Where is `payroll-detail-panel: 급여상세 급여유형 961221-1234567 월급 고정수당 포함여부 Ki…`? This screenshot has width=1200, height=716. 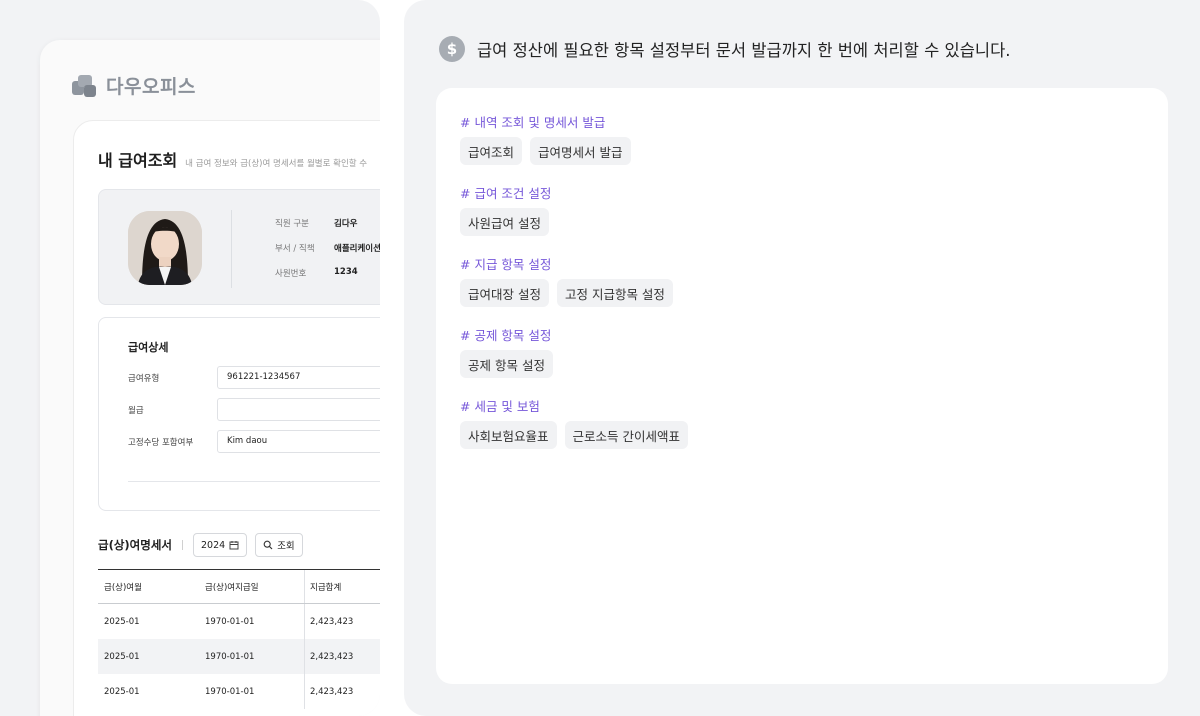
payroll-detail-panel: 급여상세 급여유형 961221-1234567 월급 고정수당 포함여부 Ki… is located at coordinates (239, 414).